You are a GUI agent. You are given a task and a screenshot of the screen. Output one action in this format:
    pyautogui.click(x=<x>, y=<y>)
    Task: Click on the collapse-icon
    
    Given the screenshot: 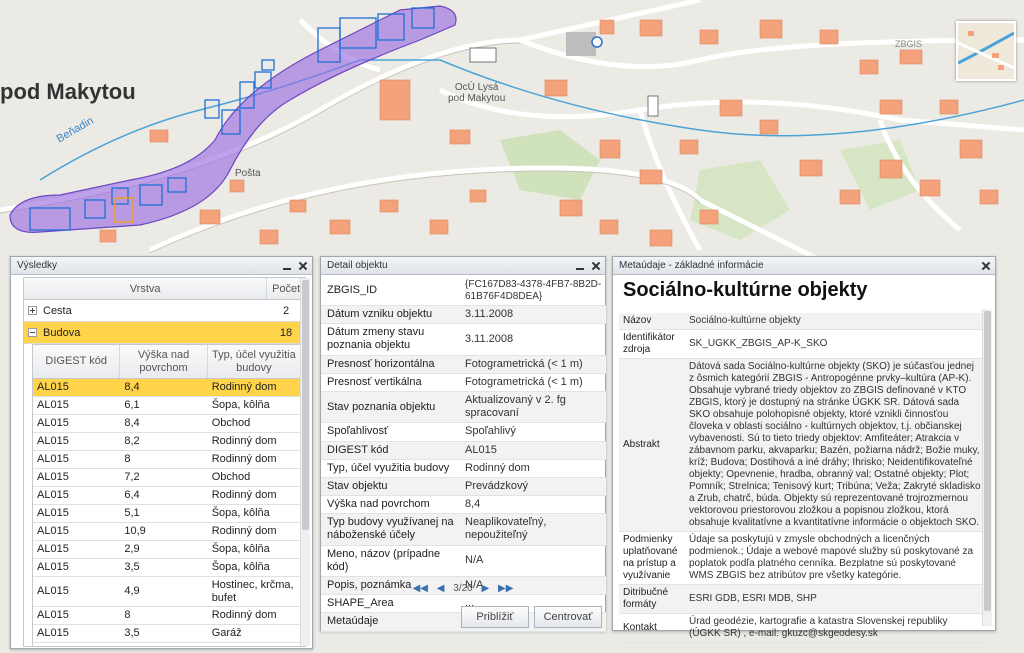 What is the action you would take?
    pyautogui.click(x=32, y=332)
    